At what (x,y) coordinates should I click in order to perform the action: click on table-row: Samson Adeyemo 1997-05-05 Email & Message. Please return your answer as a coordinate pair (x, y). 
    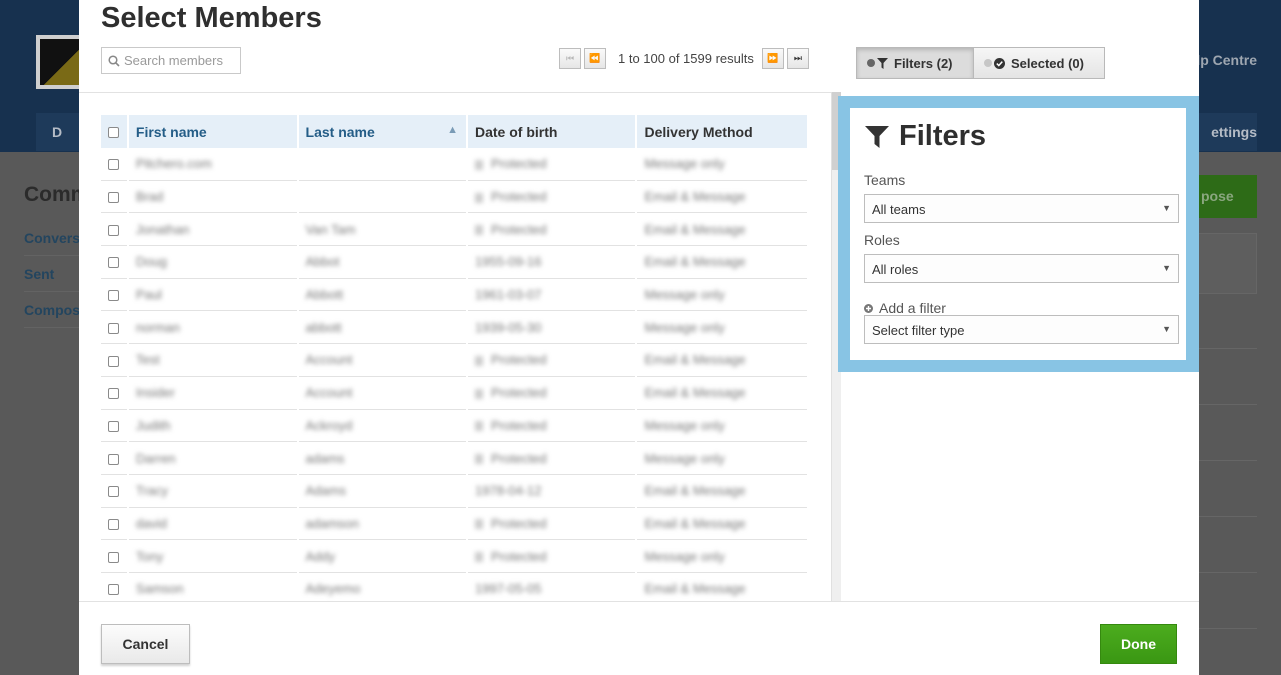
    Looking at the image, I should click on (454, 587).